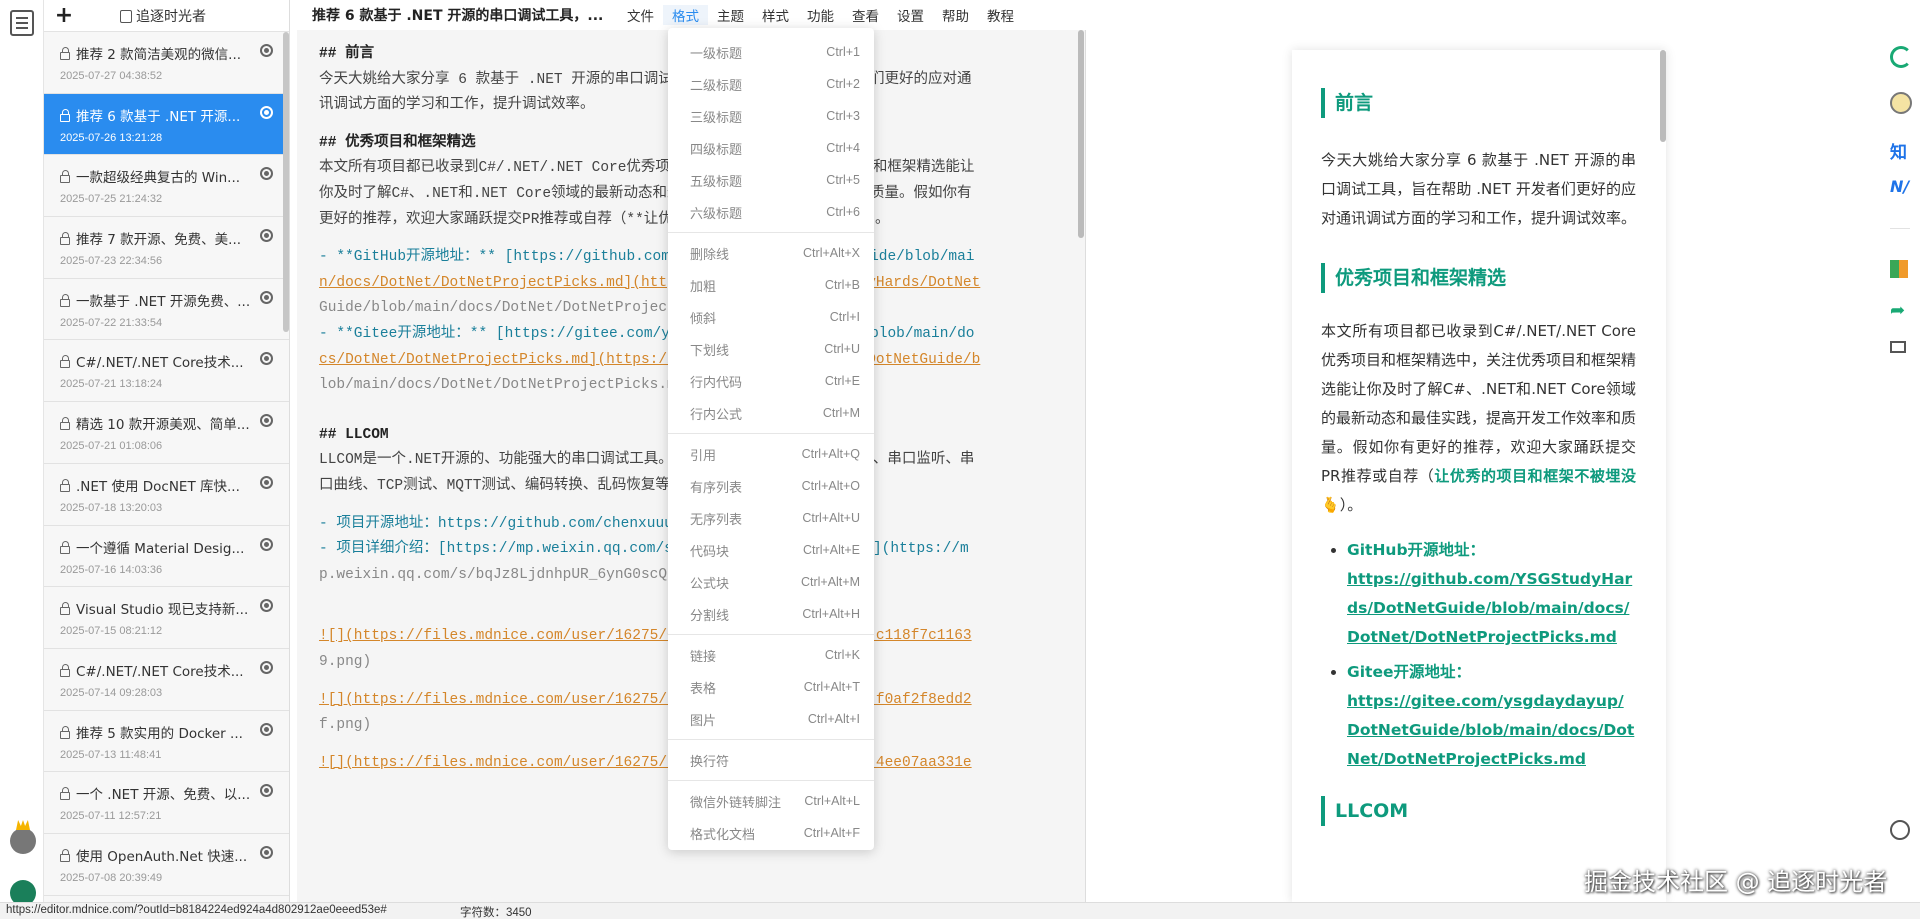  I want to click on format-menu-item: 六级标题 Ctrl+6, so click(771, 212).